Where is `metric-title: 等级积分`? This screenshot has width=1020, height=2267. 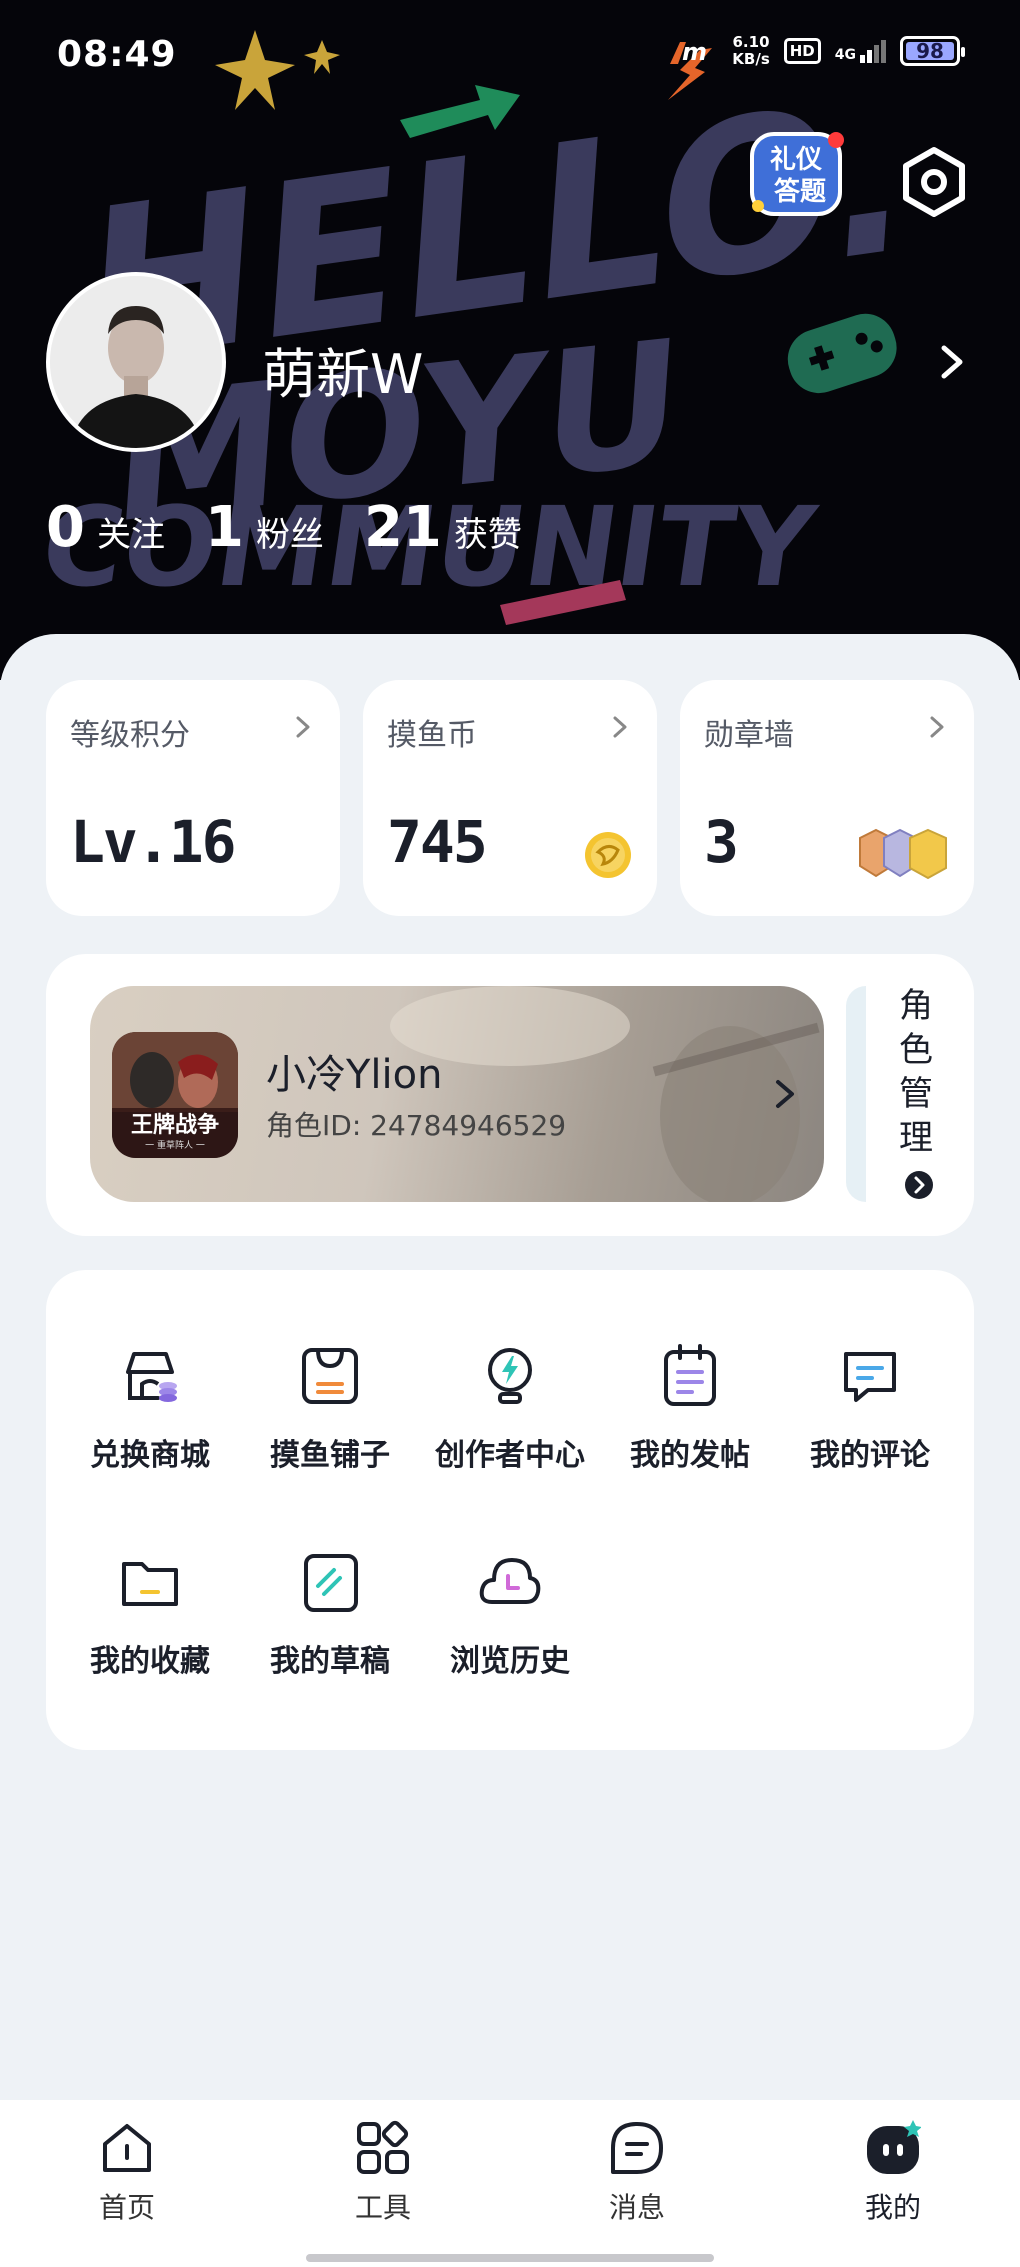 metric-title: 等级积分 is located at coordinates (130, 735).